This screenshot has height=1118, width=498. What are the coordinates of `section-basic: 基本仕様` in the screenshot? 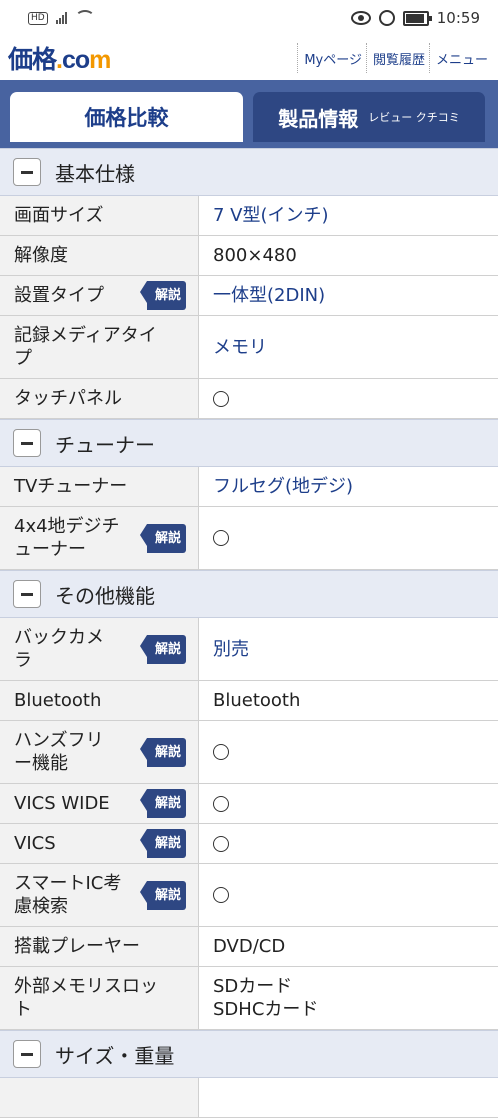 It's located at (249, 172).